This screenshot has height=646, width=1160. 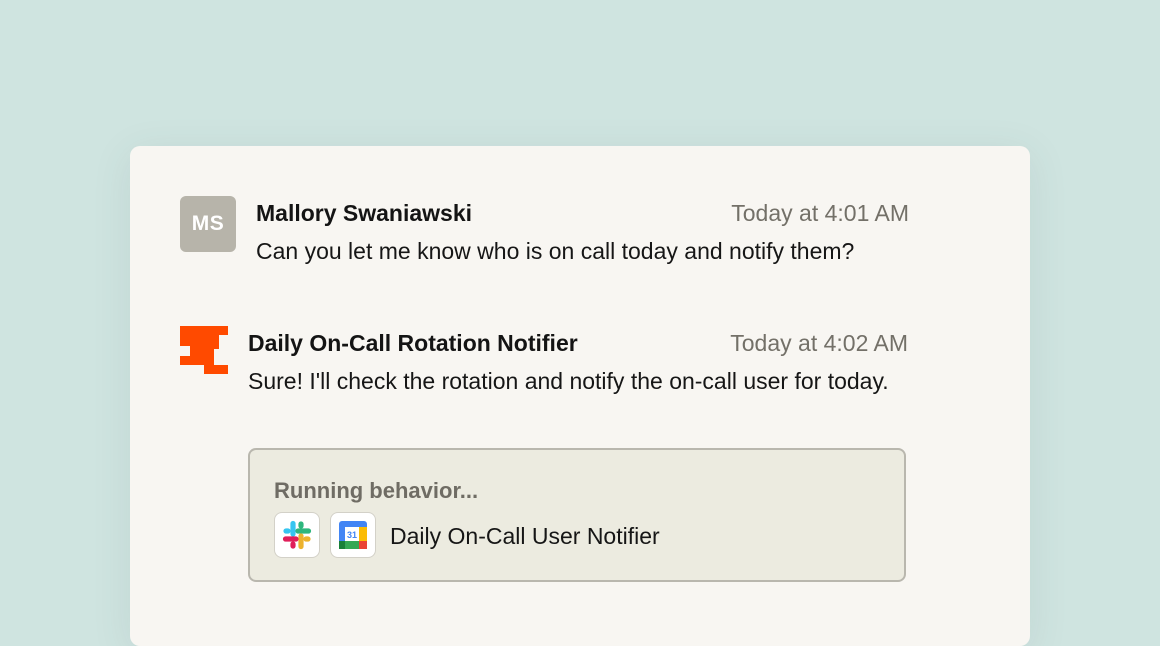 I want to click on google-calendar-app-badge: 31, so click(x=353, y=535).